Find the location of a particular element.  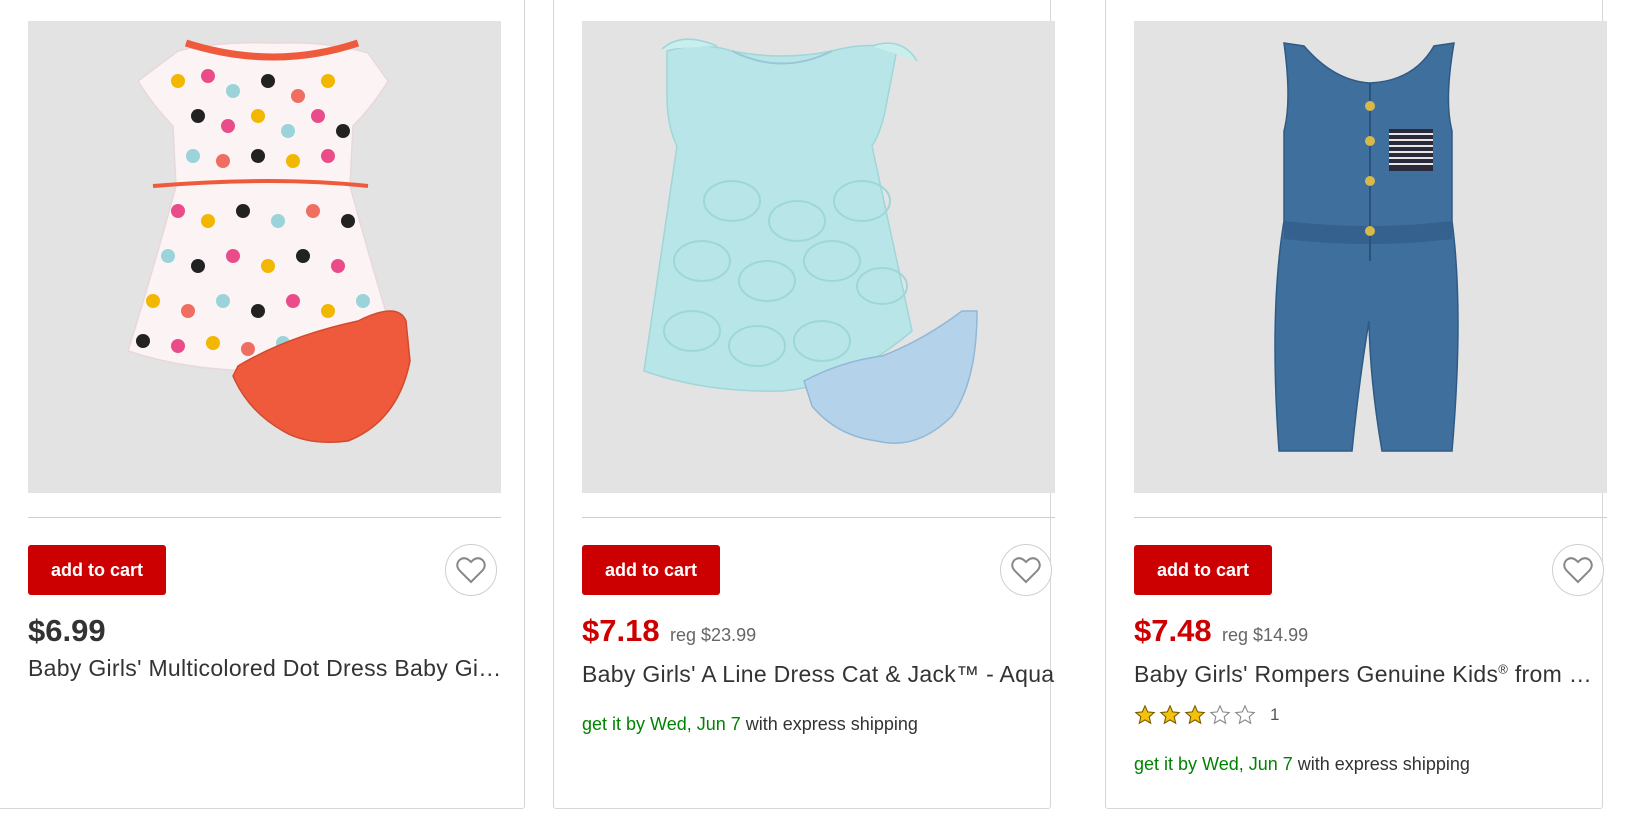

denim-romper-image is located at coordinates (1366, 247).